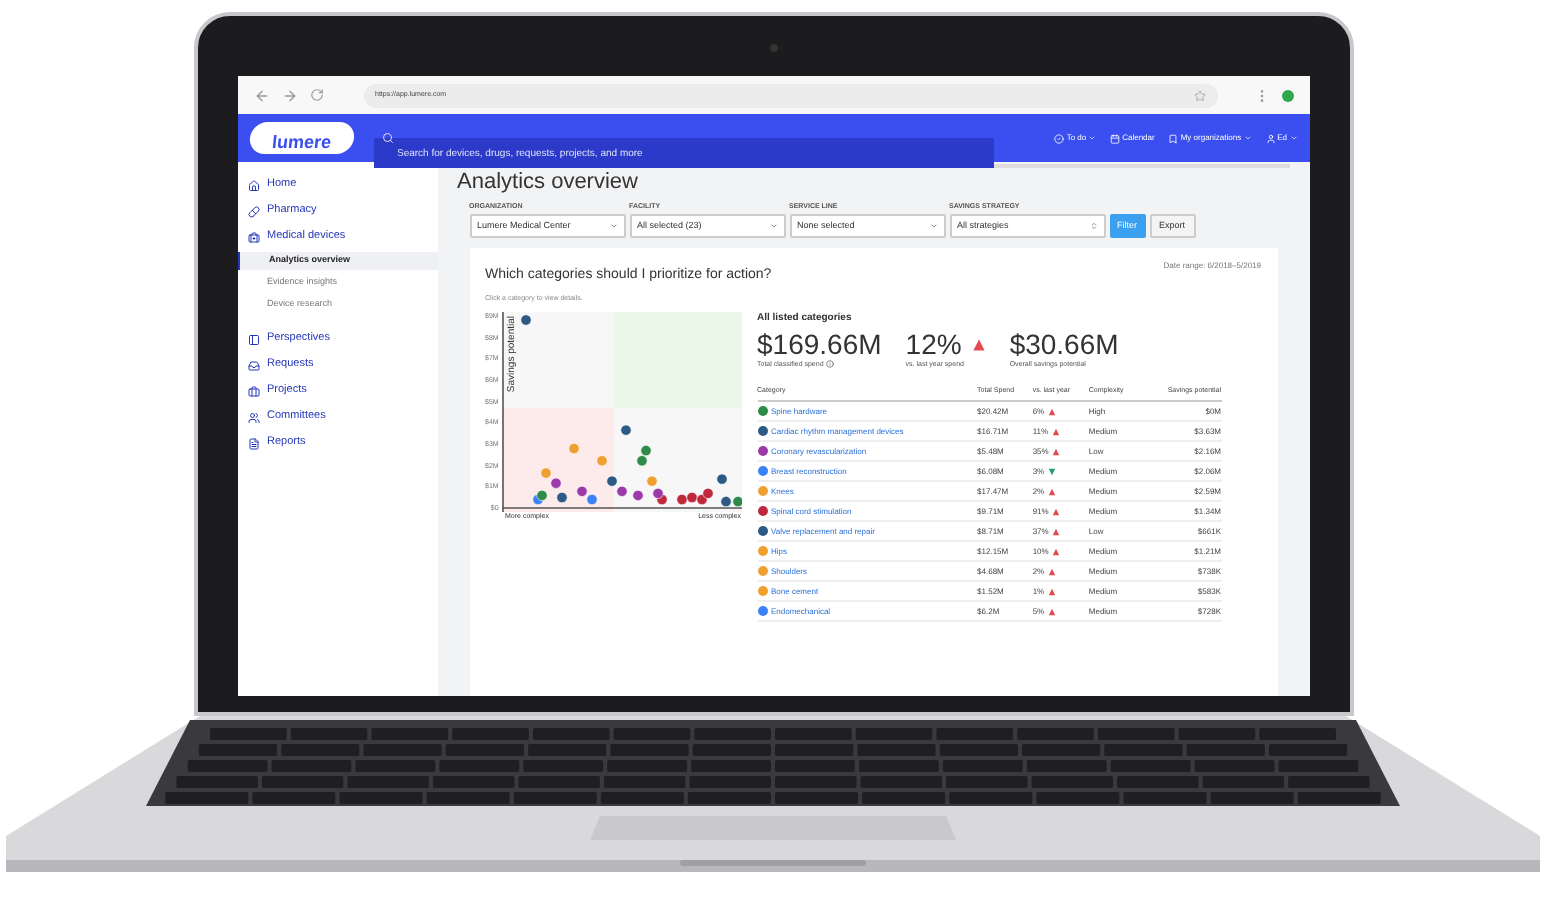 The height and width of the screenshot is (902, 1546). What do you see at coordinates (253, 391) in the screenshot?
I see `briefcase-icon` at bounding box center [253, 391].